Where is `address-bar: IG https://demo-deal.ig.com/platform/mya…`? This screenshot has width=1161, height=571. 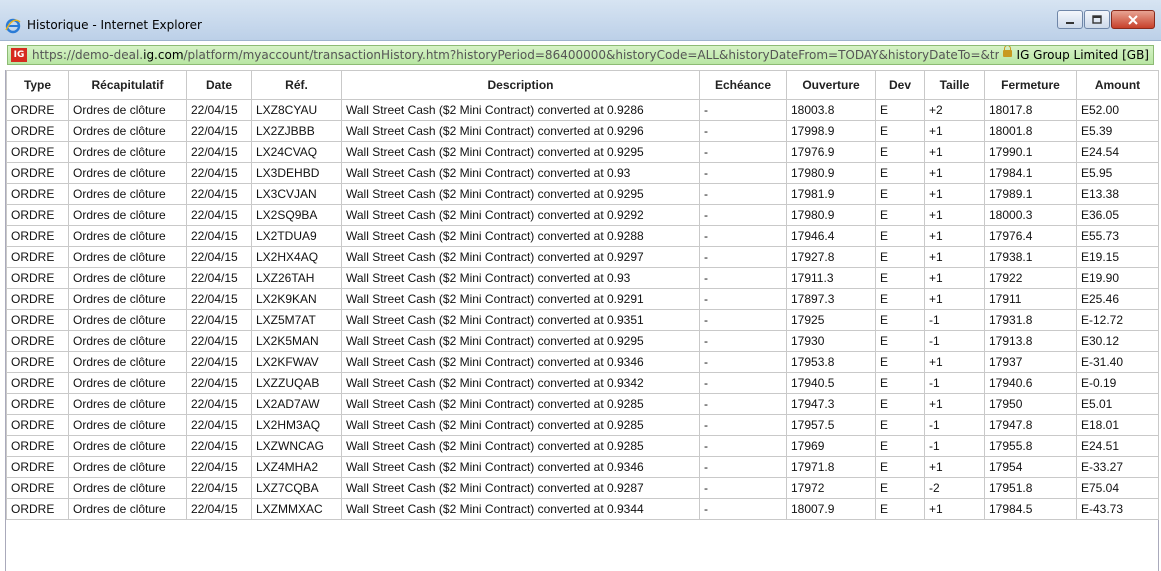 address-bar: IG https://demo-deal.ig.com/platform/mya… is located at coordinates (580, 55).